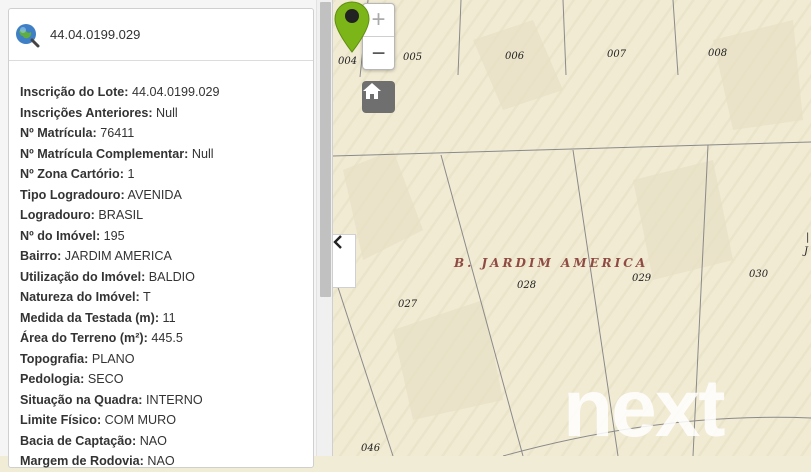 This screenshot has width=811, height=472. I want to click on home-button, so click(378, 97).